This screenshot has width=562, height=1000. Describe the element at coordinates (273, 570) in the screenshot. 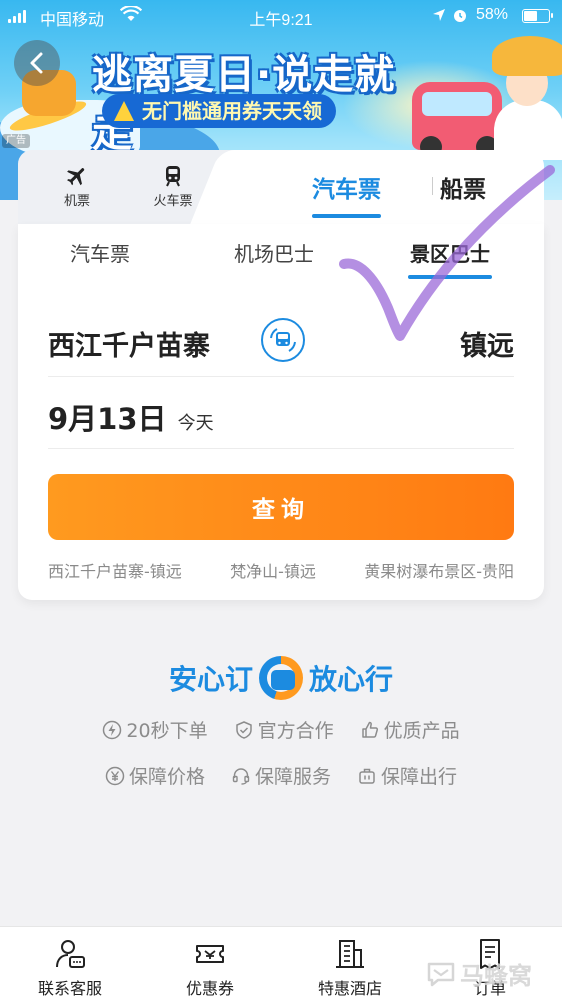

I see `recent-route-item: 梵净山-镇远` at that location.